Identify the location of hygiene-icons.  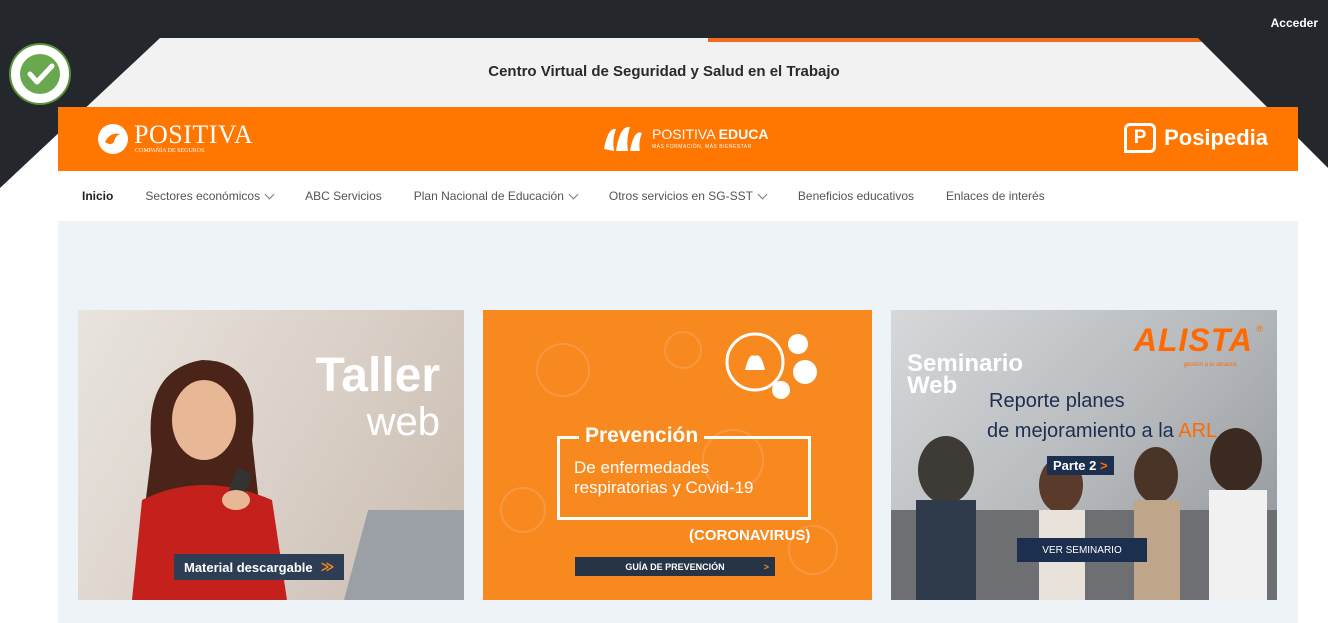
(771, 365).